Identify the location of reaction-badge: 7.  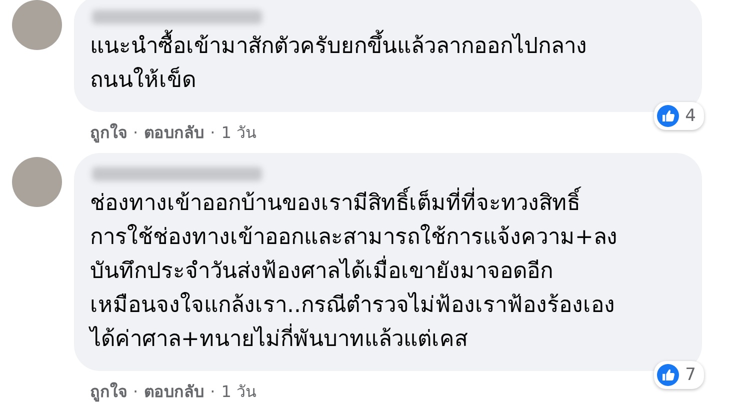
(679, 375).